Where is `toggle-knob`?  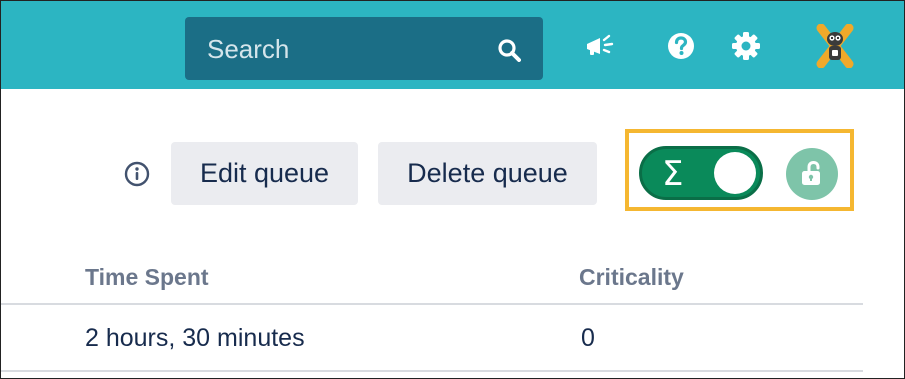
toggle-knob is located at coordinates (735, 173).